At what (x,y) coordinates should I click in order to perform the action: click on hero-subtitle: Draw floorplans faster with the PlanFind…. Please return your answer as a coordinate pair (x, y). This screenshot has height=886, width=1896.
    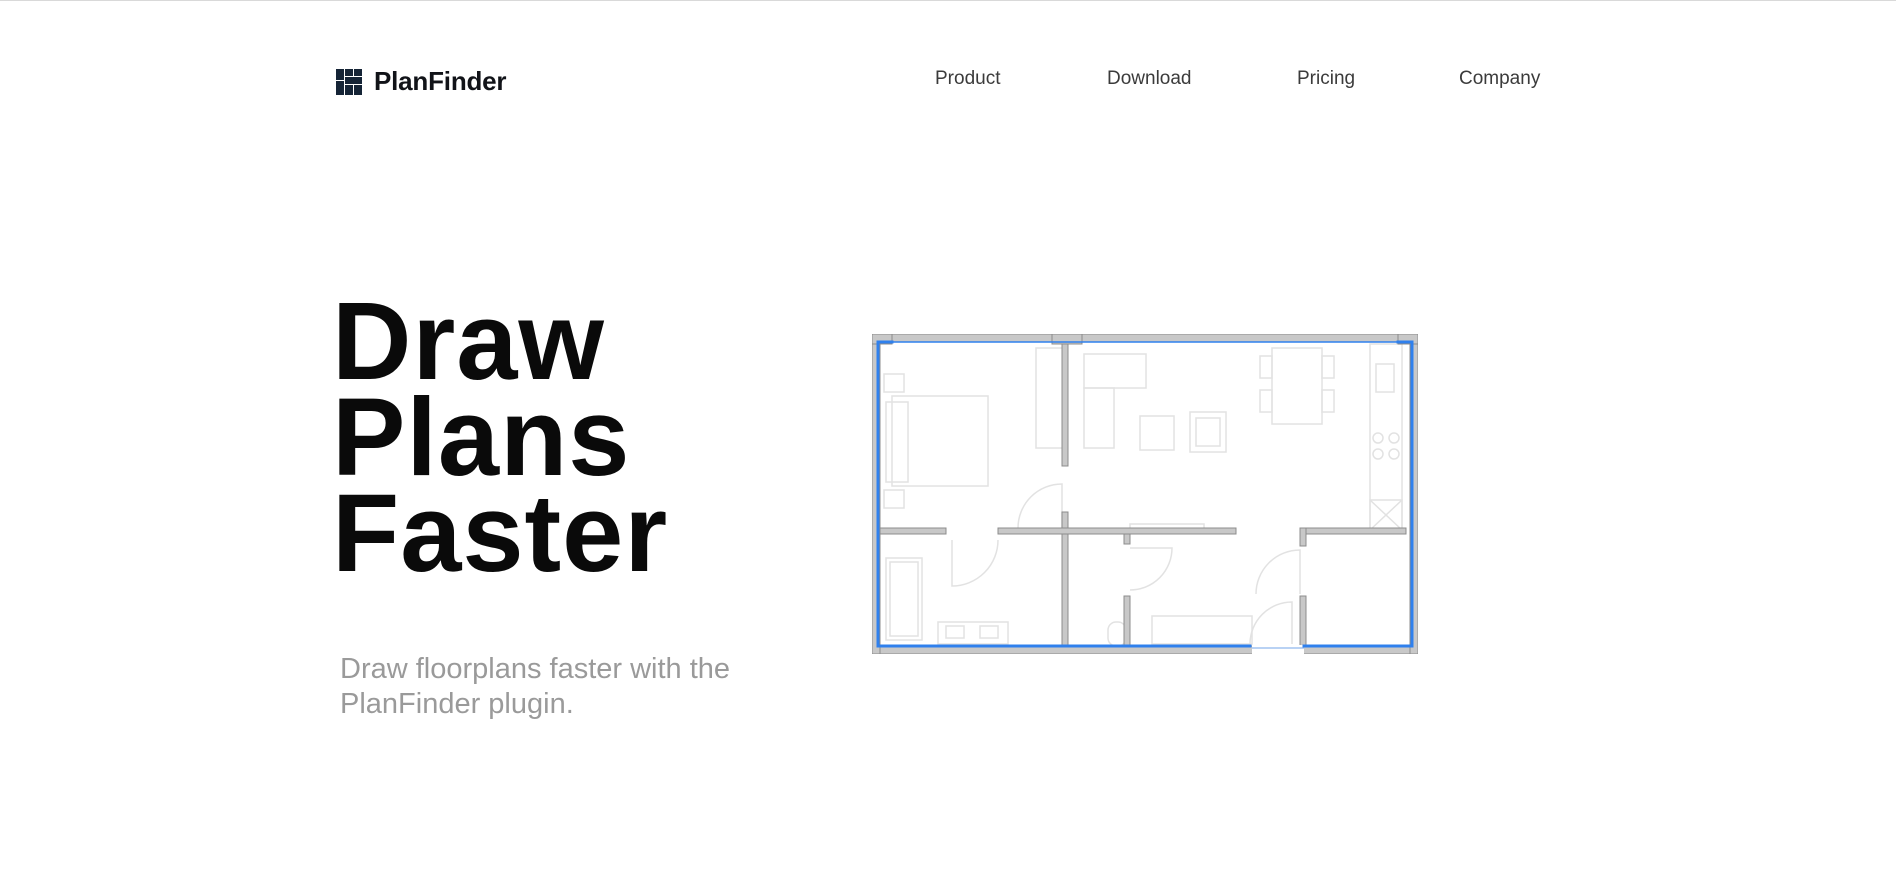
    Looking at the image, I should click on (535, 686).